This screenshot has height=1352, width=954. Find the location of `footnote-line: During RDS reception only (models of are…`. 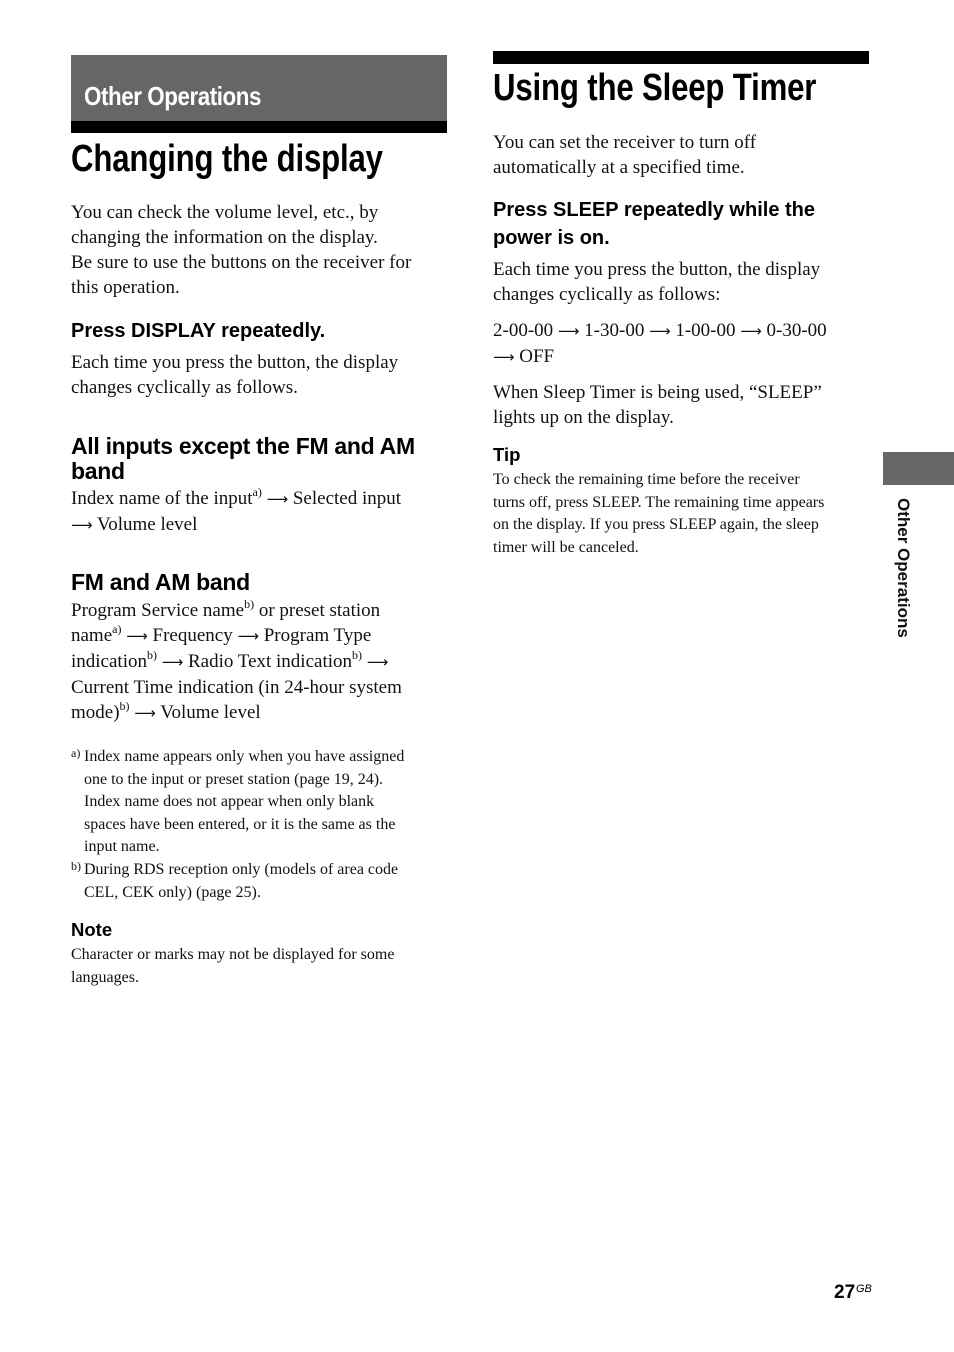

footnote-line: During RDS reception only (models of are… is located at coordinates (241, 869).